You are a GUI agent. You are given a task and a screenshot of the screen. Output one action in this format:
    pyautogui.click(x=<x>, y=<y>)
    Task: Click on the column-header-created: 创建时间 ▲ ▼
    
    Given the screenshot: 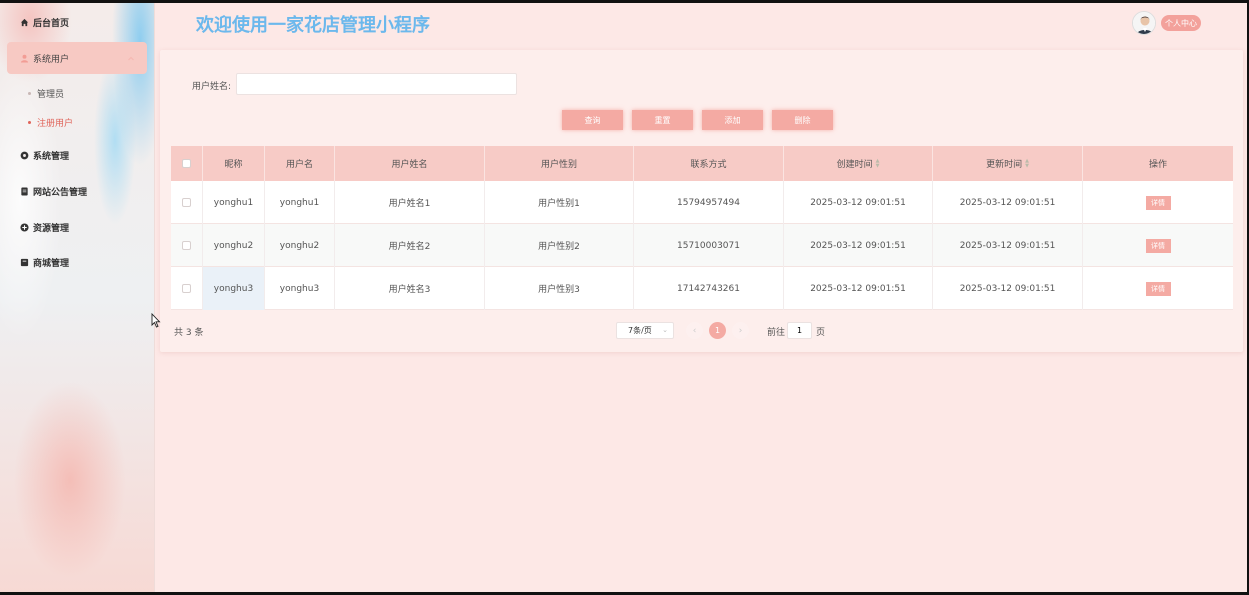 What is the action you would take?
    pyautogui.click(x=858, y=163)
    